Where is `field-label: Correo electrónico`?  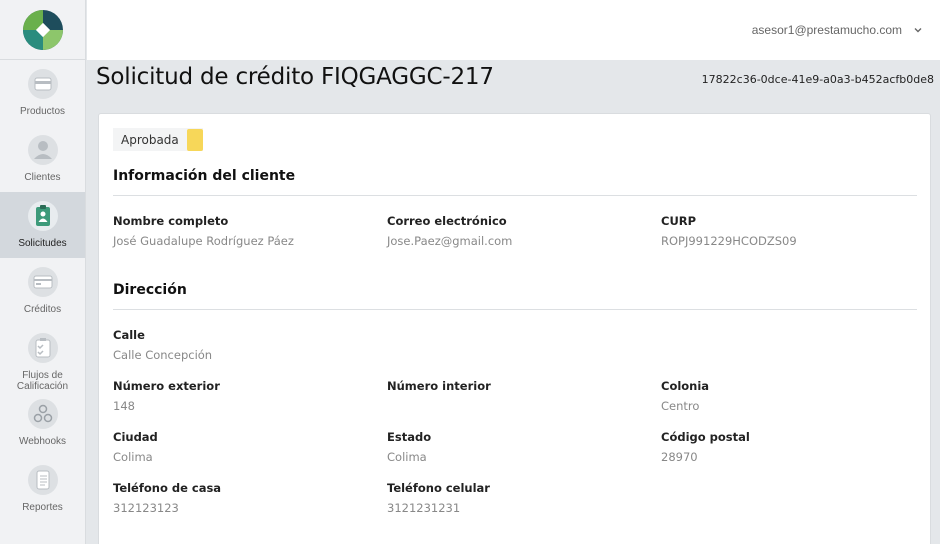
field-label: Correo electrónico is located at coordinates (447, 221).